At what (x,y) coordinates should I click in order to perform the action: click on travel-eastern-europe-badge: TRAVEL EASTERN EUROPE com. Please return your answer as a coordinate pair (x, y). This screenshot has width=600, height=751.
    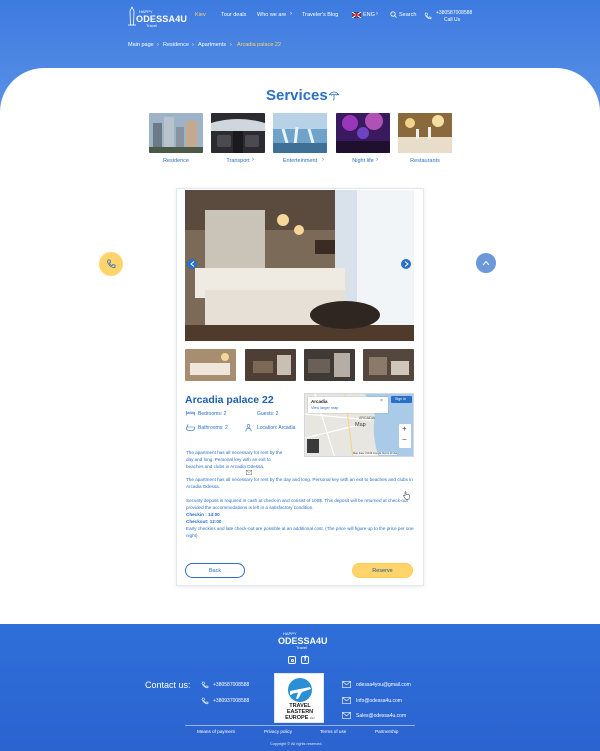
    Looking at the image, I should click on (299, 698).